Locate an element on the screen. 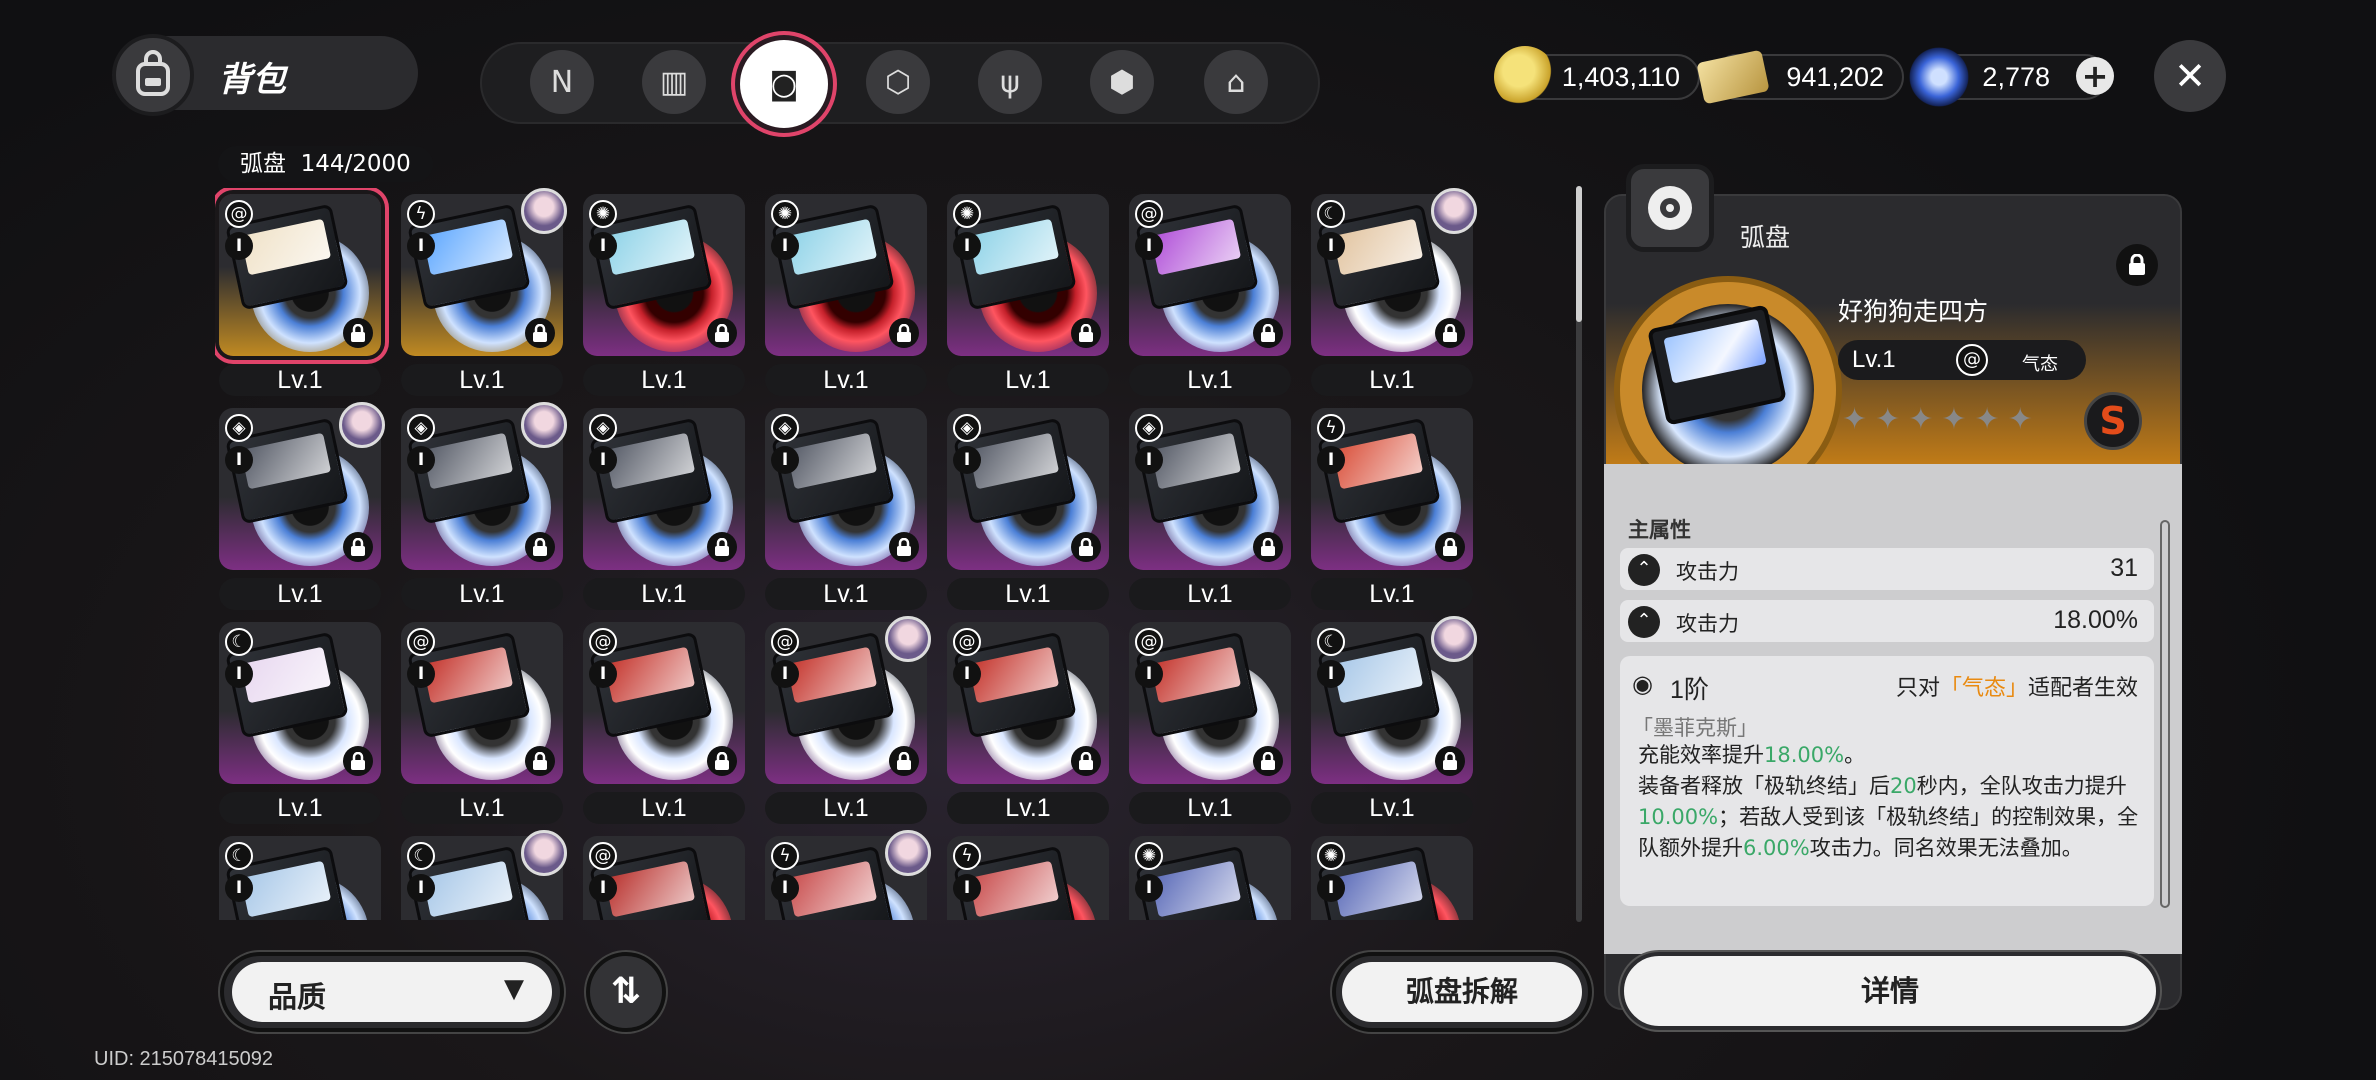  add-crystal-button: + is located at coordinates (2095, 76).